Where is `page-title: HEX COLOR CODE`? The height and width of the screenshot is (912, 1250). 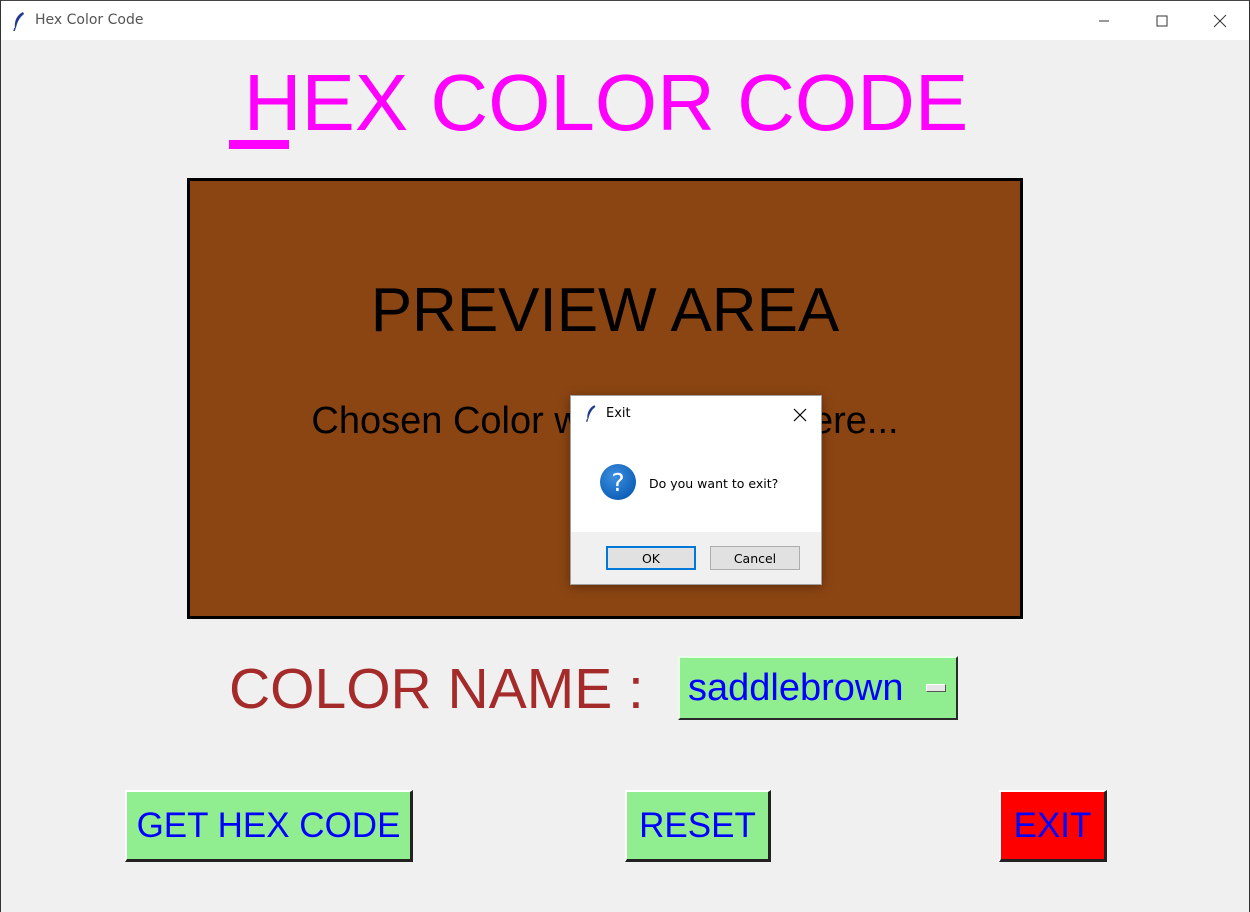 page-title: HEX COLOR CODE is located at coordinates (606, 103).